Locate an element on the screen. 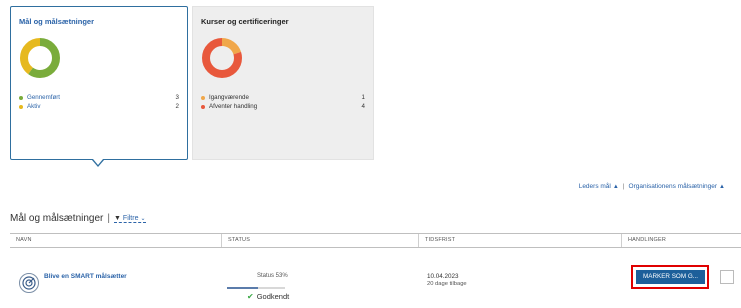  legend-item-in-progress: Igangværende 1 is located at coordinates (283, 97).